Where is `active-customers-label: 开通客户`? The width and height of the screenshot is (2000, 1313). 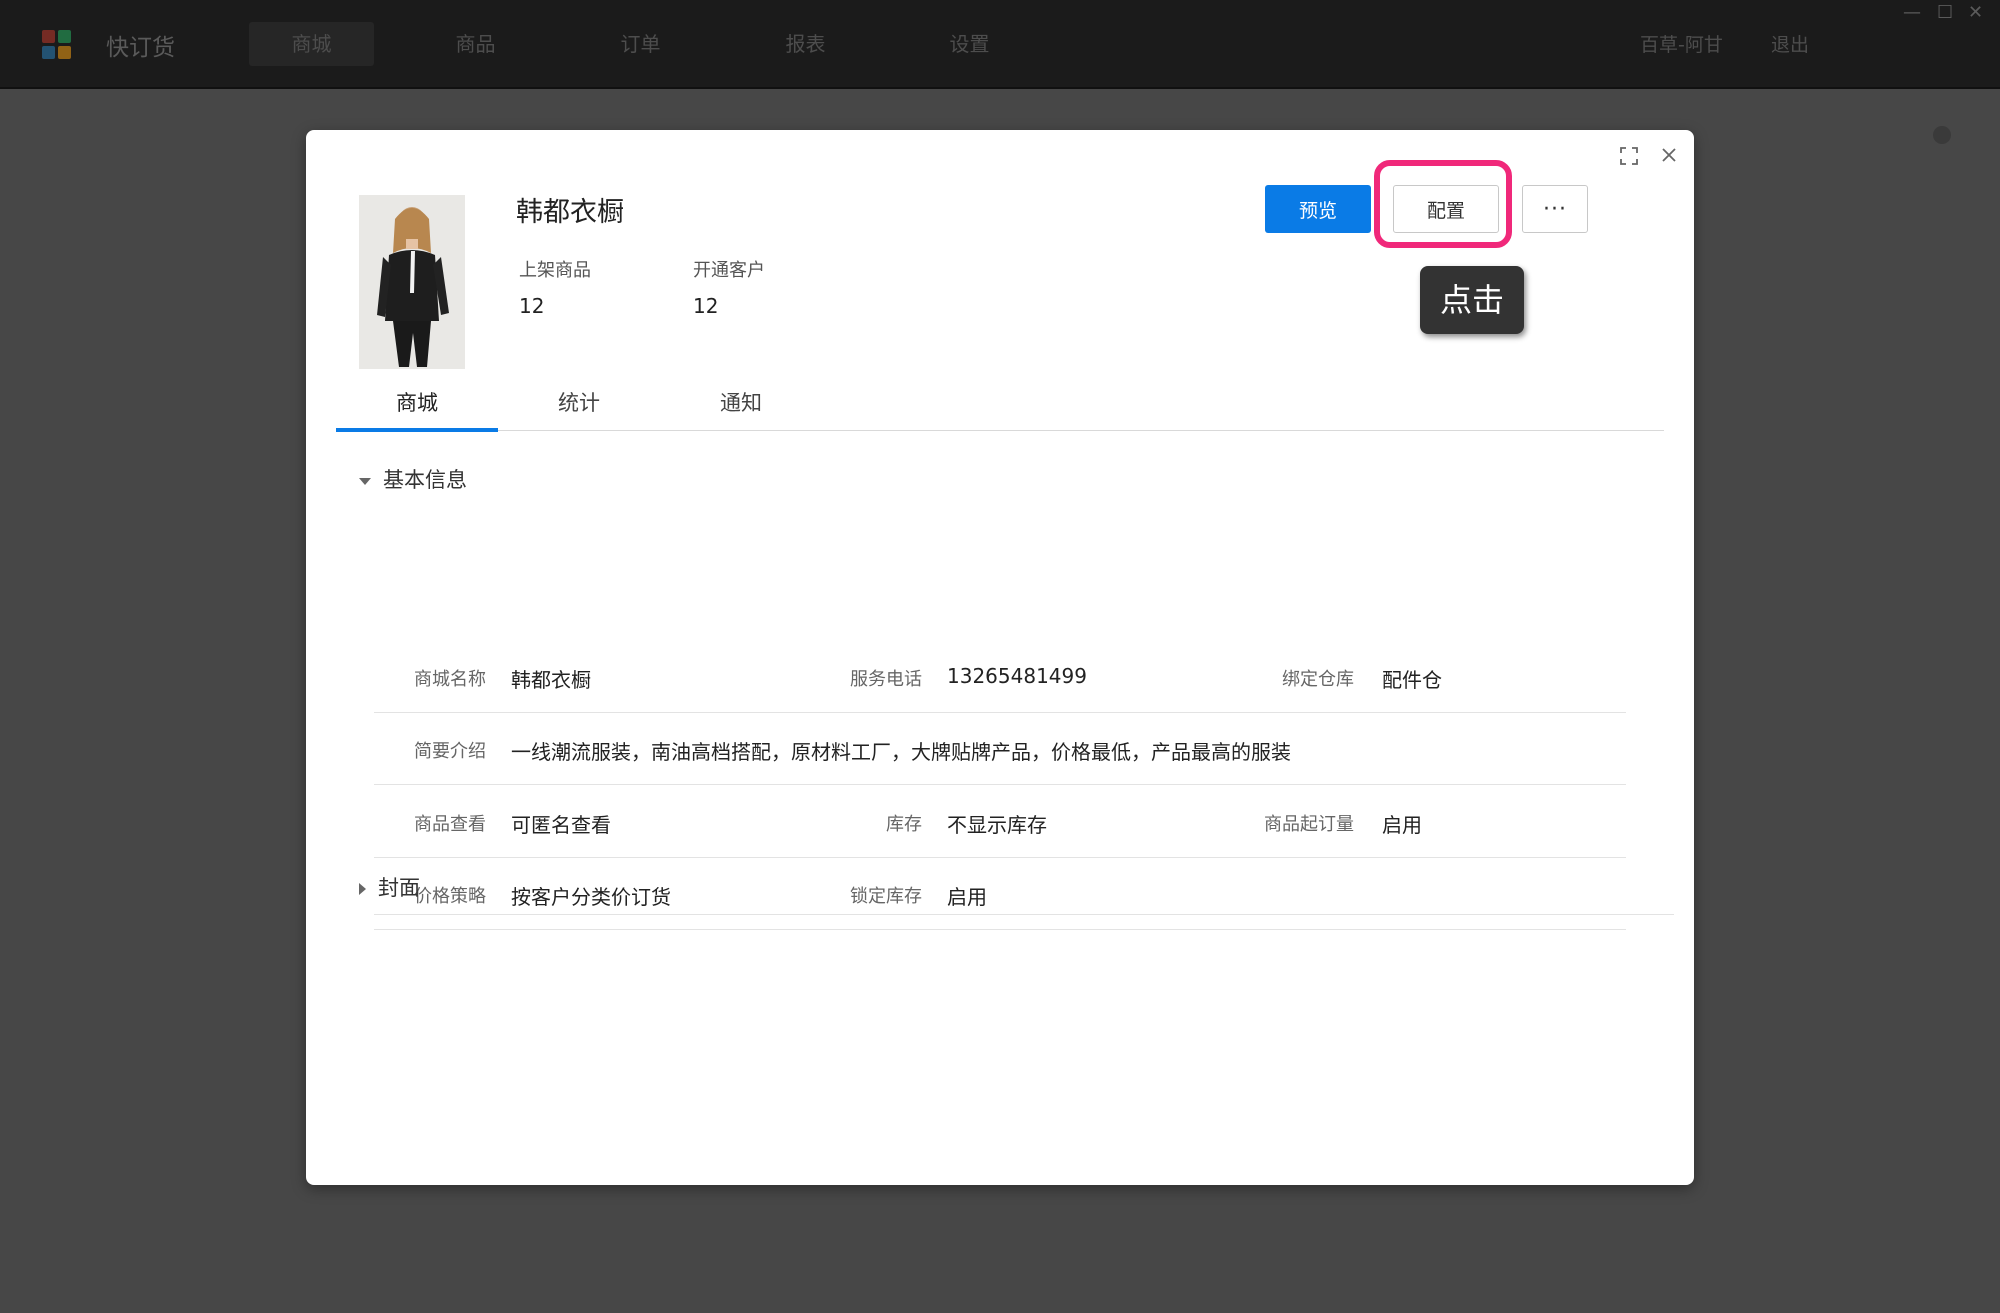
active-customers-label: 开通客户 is located at coordinates (729, 270).